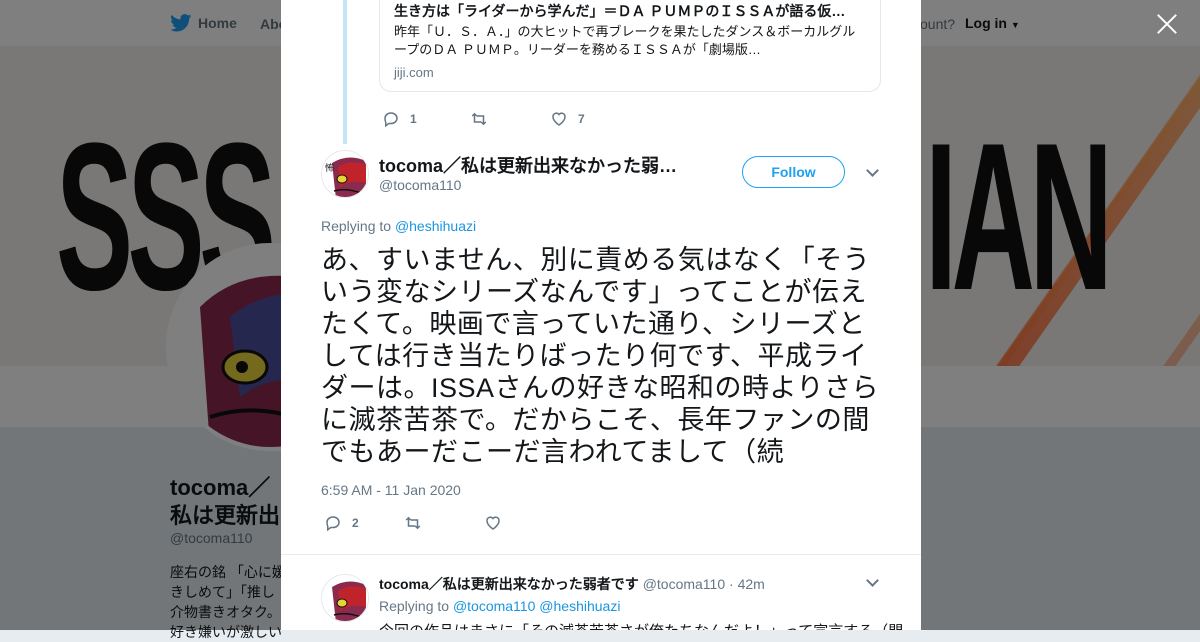 Image resolution: width=1200 pixels, height=642 pixels. What do you see at coordinates (426, 119) in the screenshot?
I see `reply-button: 1` at bounding box center [426, 119].